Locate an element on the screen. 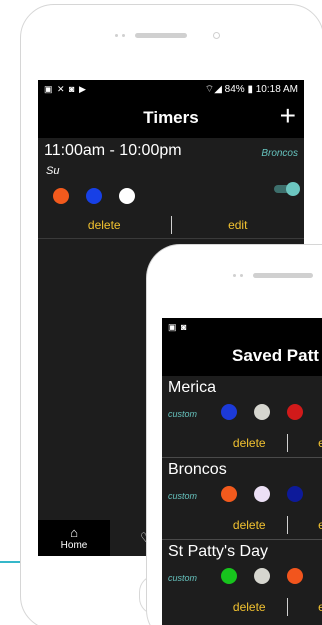 The image size is (322, 625). add-icon: + is located at coordinates (288, 116).